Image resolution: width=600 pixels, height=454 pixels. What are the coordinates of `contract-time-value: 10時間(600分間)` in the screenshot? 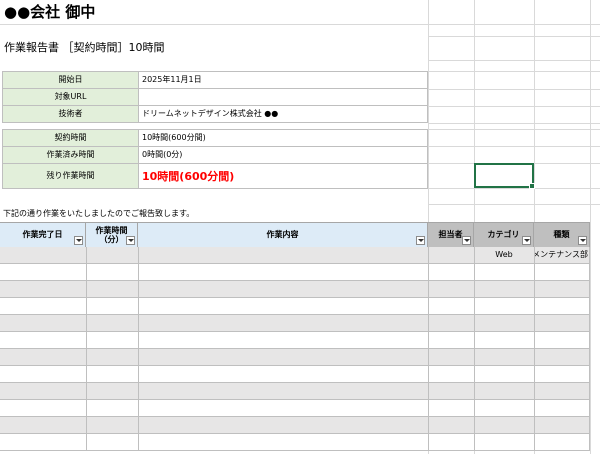 It's located at (283, 138).